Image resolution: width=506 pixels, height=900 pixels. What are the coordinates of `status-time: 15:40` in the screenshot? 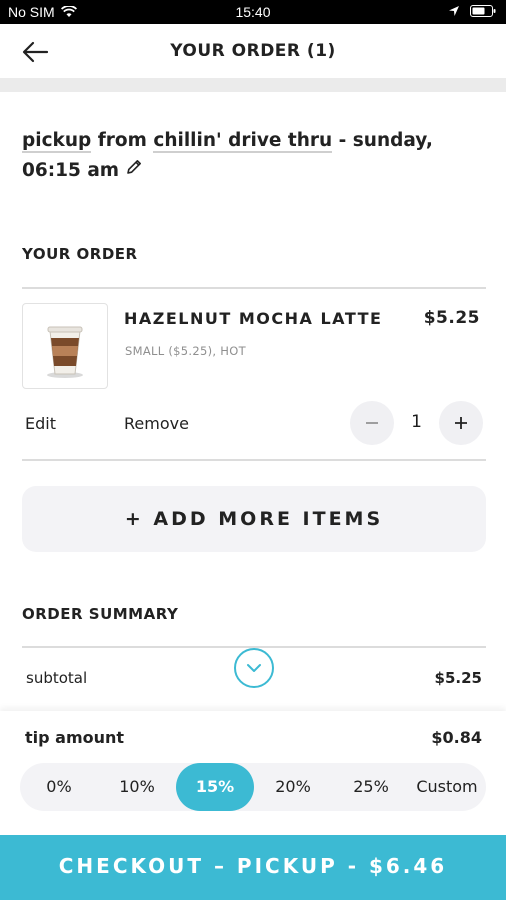 It's located at (253, 12).